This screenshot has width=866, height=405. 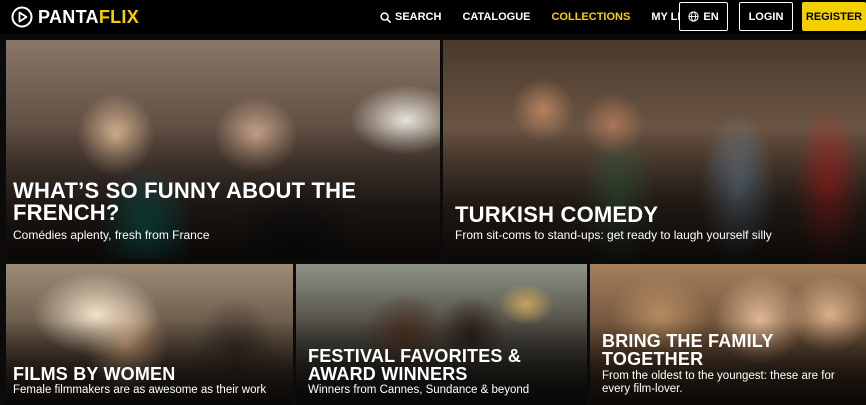 What do you see at coordinates (119, 16) in the screenshot?
I see `logo-text-flix: FLIX` at bounding box center [119, 16].